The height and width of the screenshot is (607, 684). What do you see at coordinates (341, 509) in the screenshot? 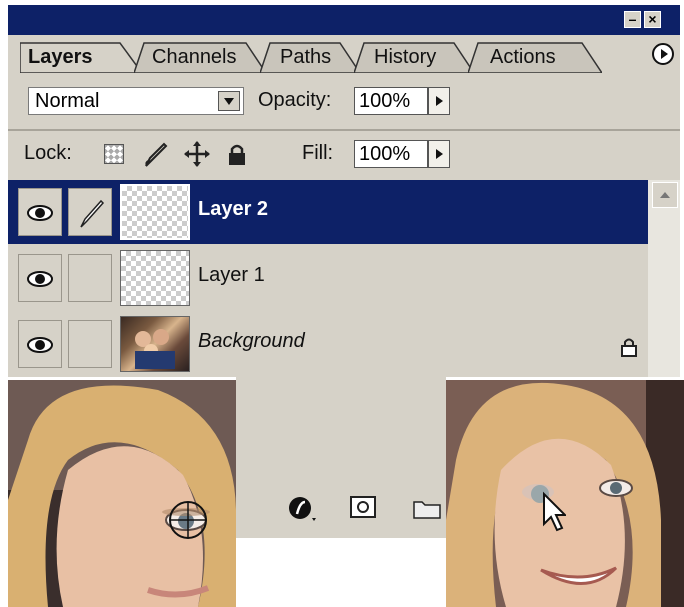
I see `palette-bottom-toolbar` at bounding box center [341, 509].